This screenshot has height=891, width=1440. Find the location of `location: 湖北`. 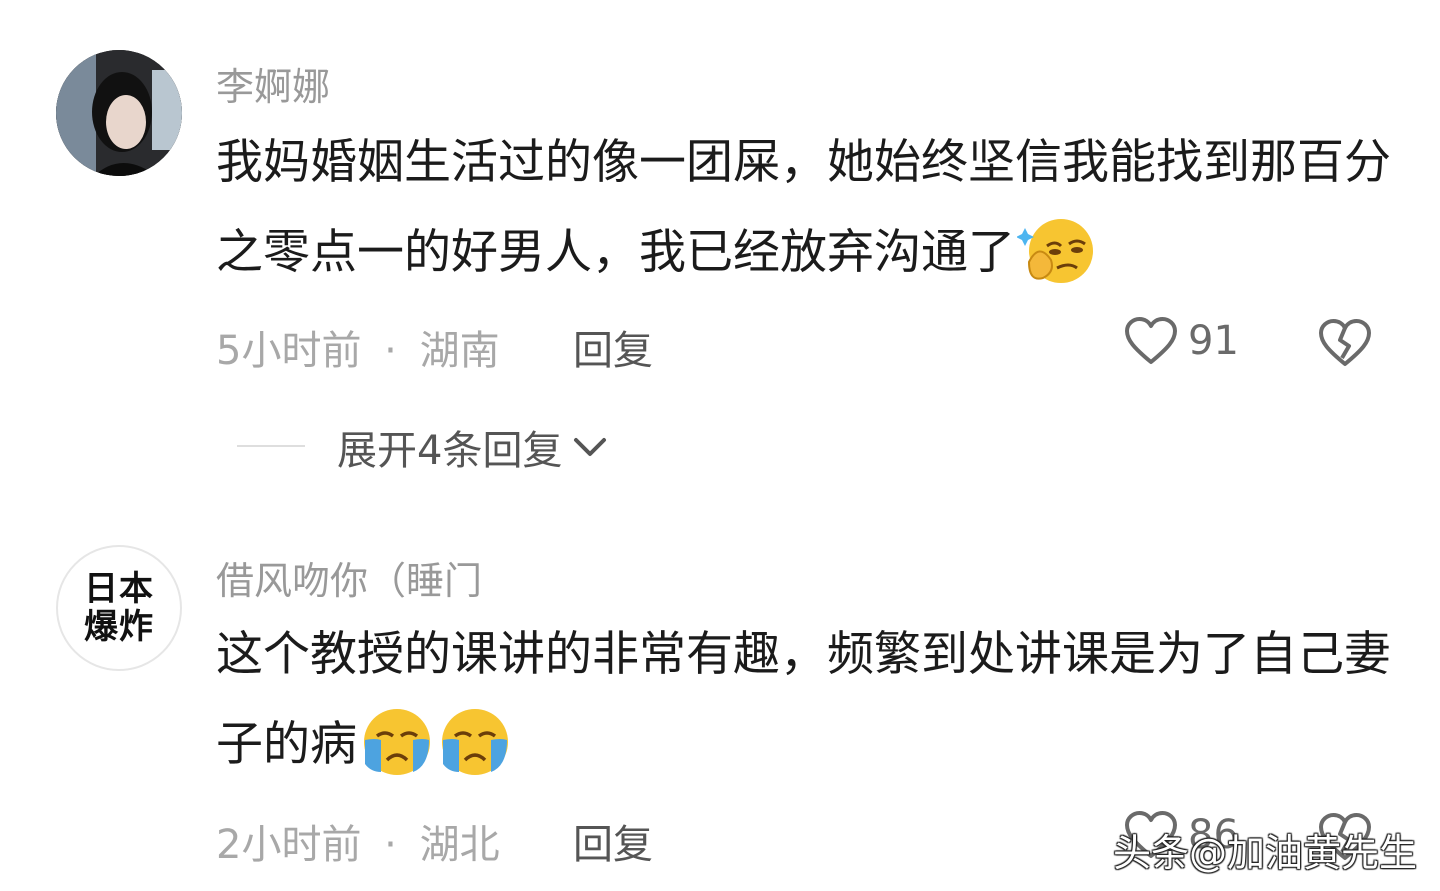

location: 湖北 is located at coordinates (459, 845).